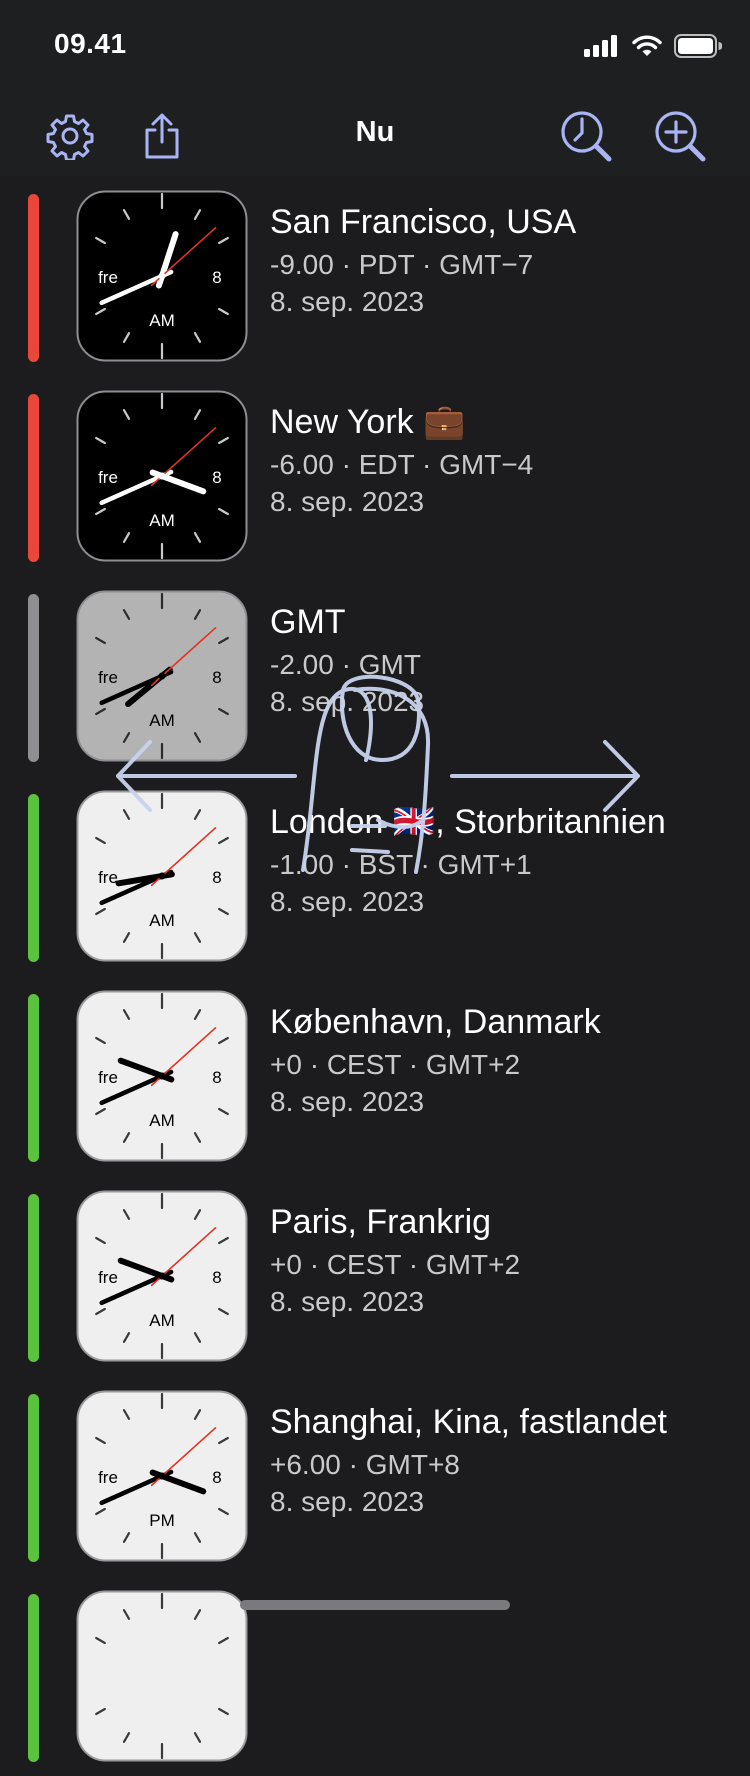  What do you see at coordinates (375, 132) in the screenshot?
I see `page-title: Nu` at bounding box center [375, 132].